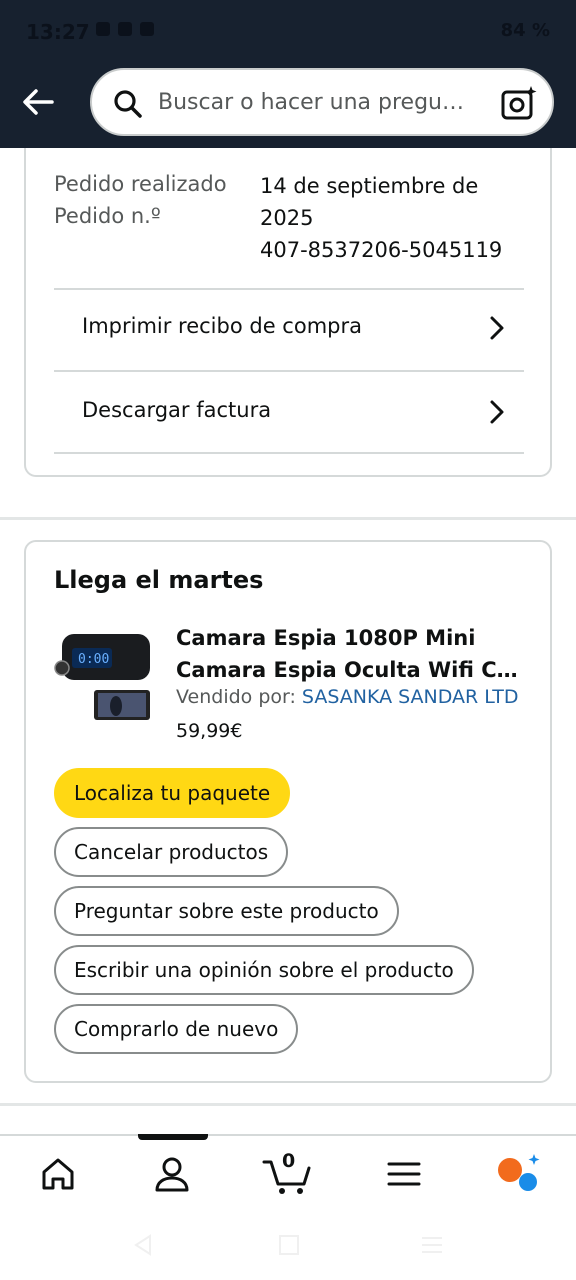 Image resolution: width=576 pixels, height=1280 pixels. I want to click on bottom-navigation: 0, so click(288, 1173).